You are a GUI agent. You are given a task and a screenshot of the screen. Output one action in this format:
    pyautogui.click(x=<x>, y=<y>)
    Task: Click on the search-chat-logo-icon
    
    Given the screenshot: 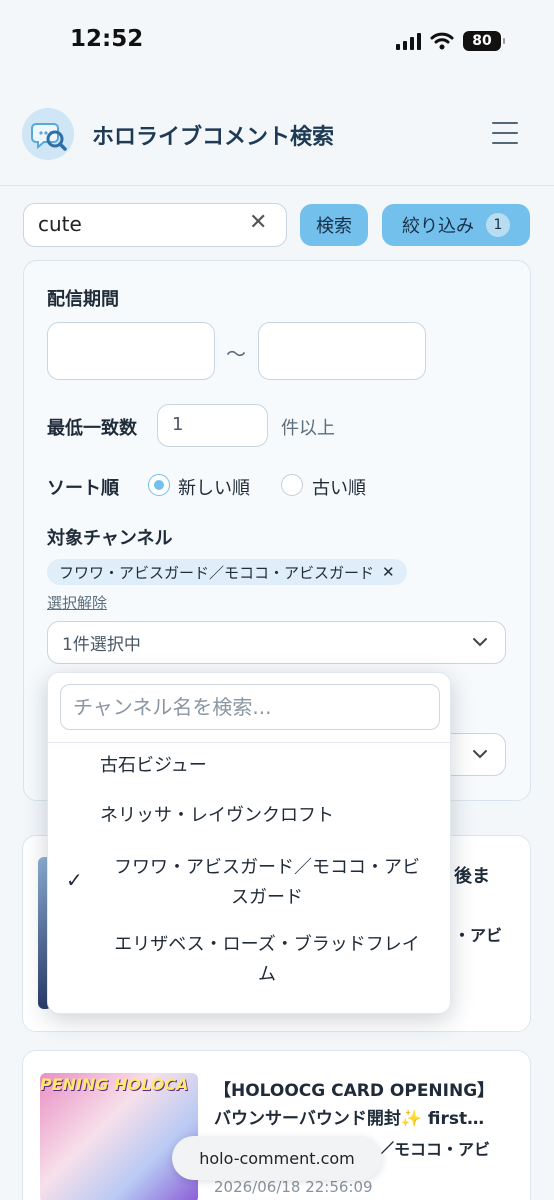 What is the action you would take?
    pyautogui.click(x=48, y=134)
    